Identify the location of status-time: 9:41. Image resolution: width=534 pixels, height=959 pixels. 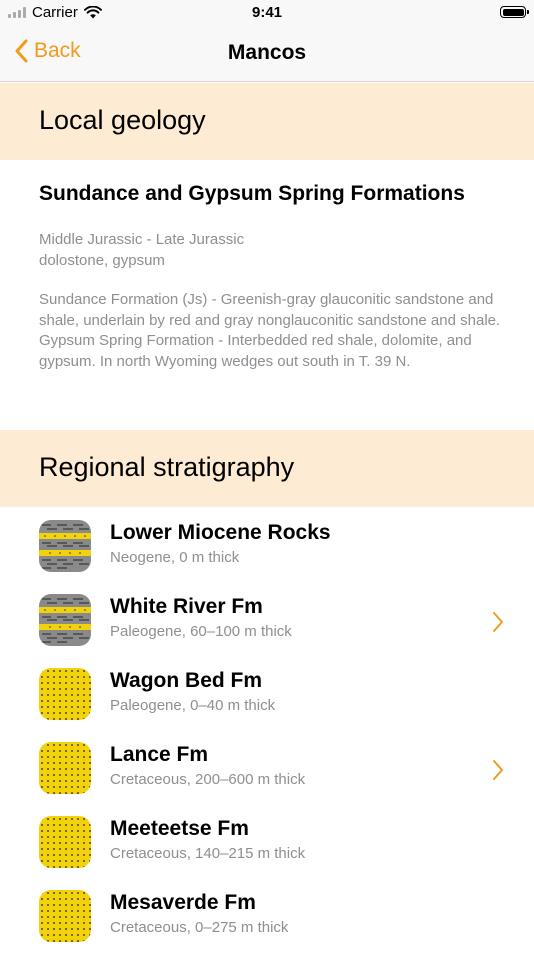
(267, 12).